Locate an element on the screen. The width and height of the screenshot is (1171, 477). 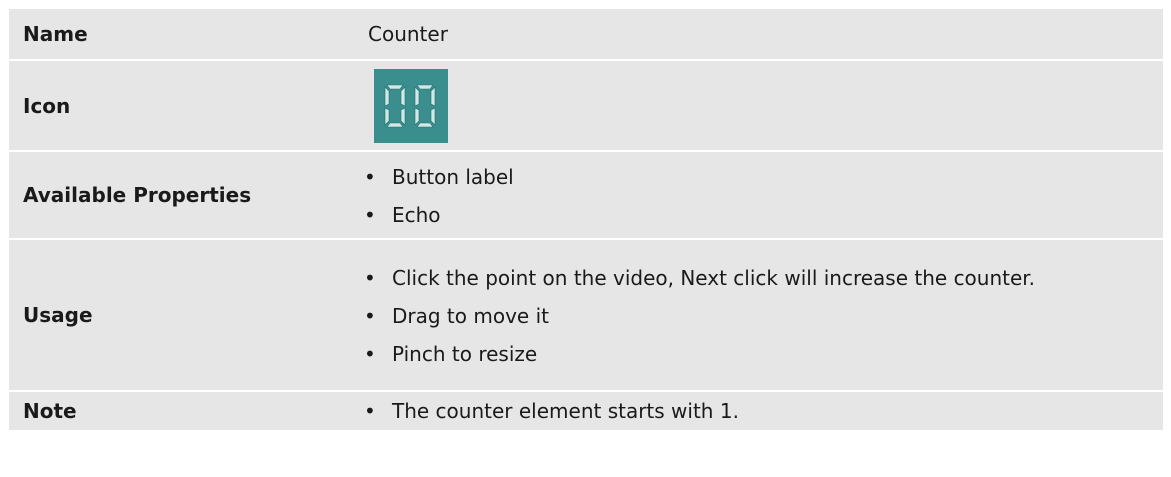
table-row-name: Name Counter is located at coordinates (586, 35).